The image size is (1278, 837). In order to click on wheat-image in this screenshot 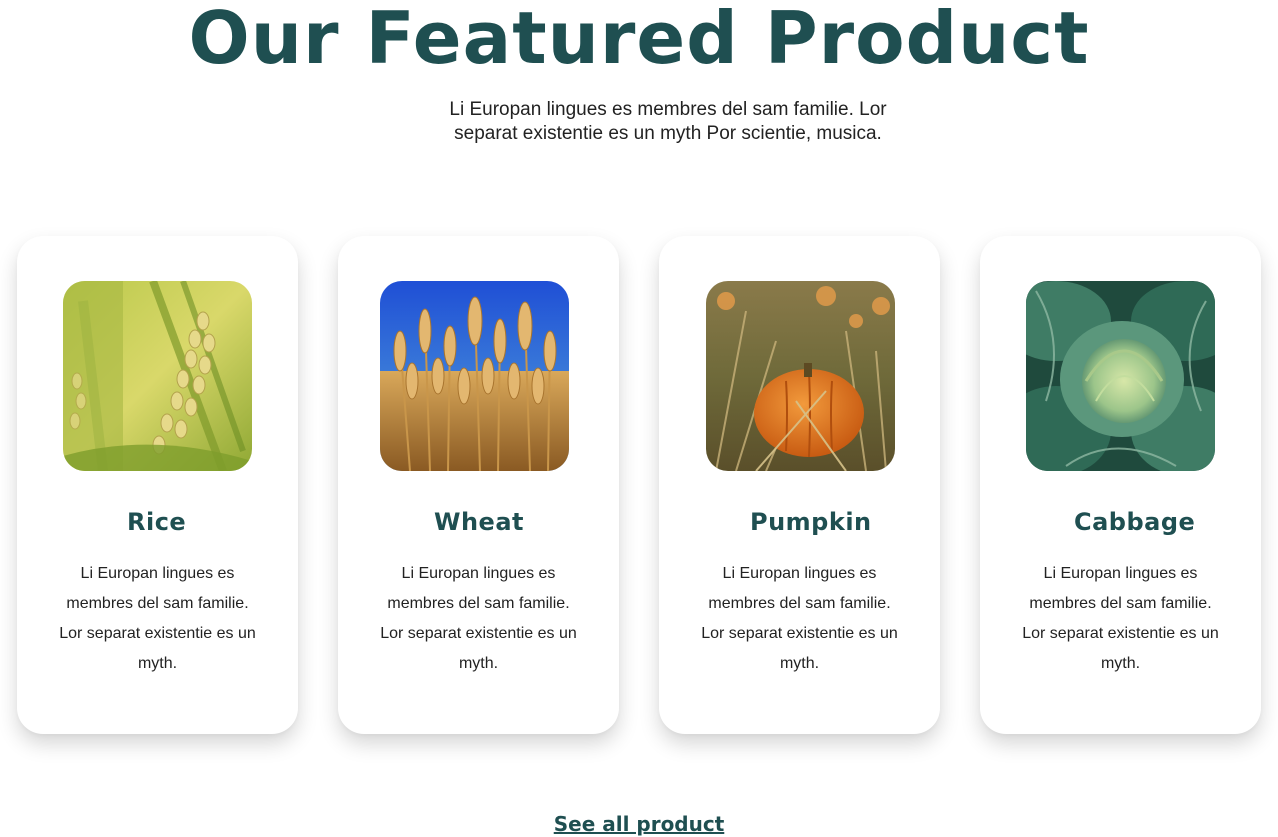, I will do `click(474, 376)`.